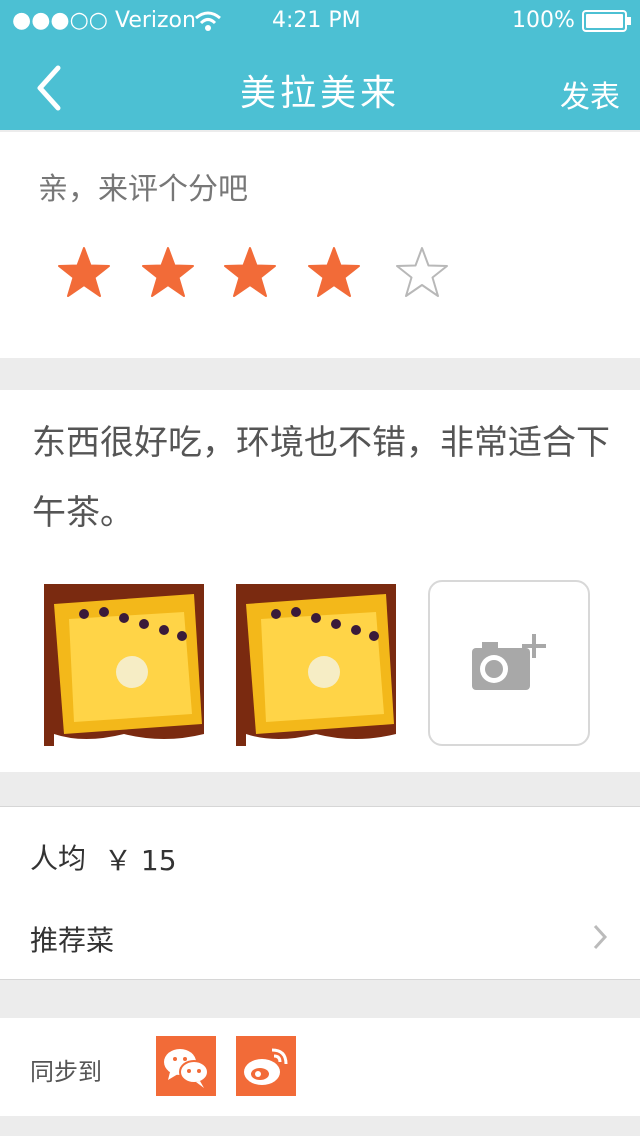 The image size is (640, 1136). I want to click on average-price-value: ￥ 15, so click(140, 859).